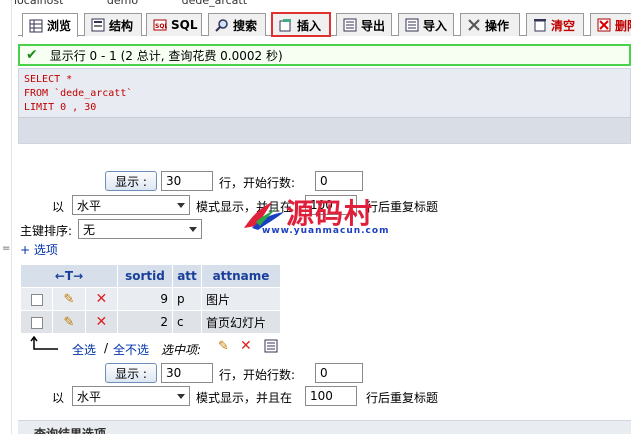 This screenshot has width=631, height=434. I want to click on tab-sql: SQL SQL, so click(174, 24).